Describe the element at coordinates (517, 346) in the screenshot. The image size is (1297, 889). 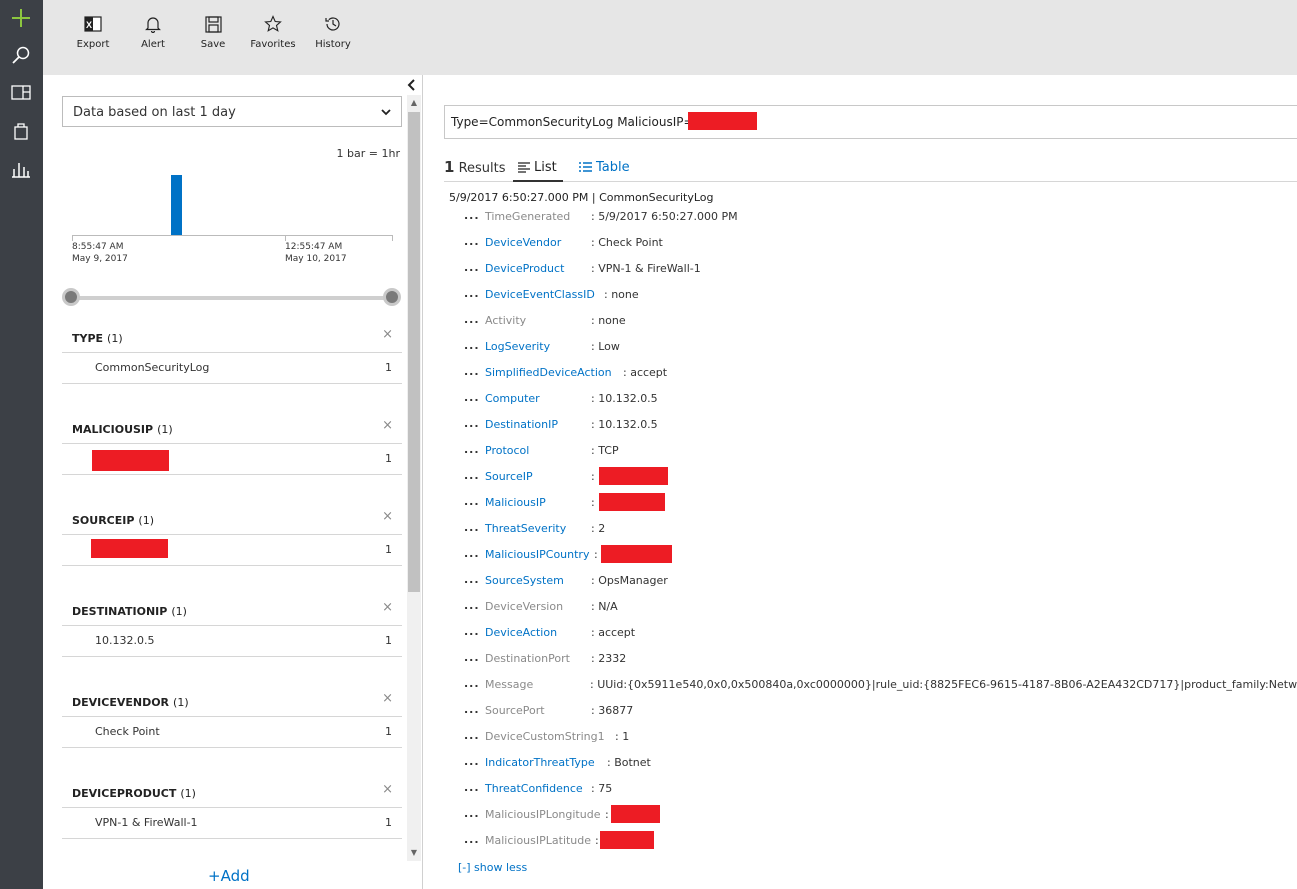
I see `field-name: LogSeverity` at that location.